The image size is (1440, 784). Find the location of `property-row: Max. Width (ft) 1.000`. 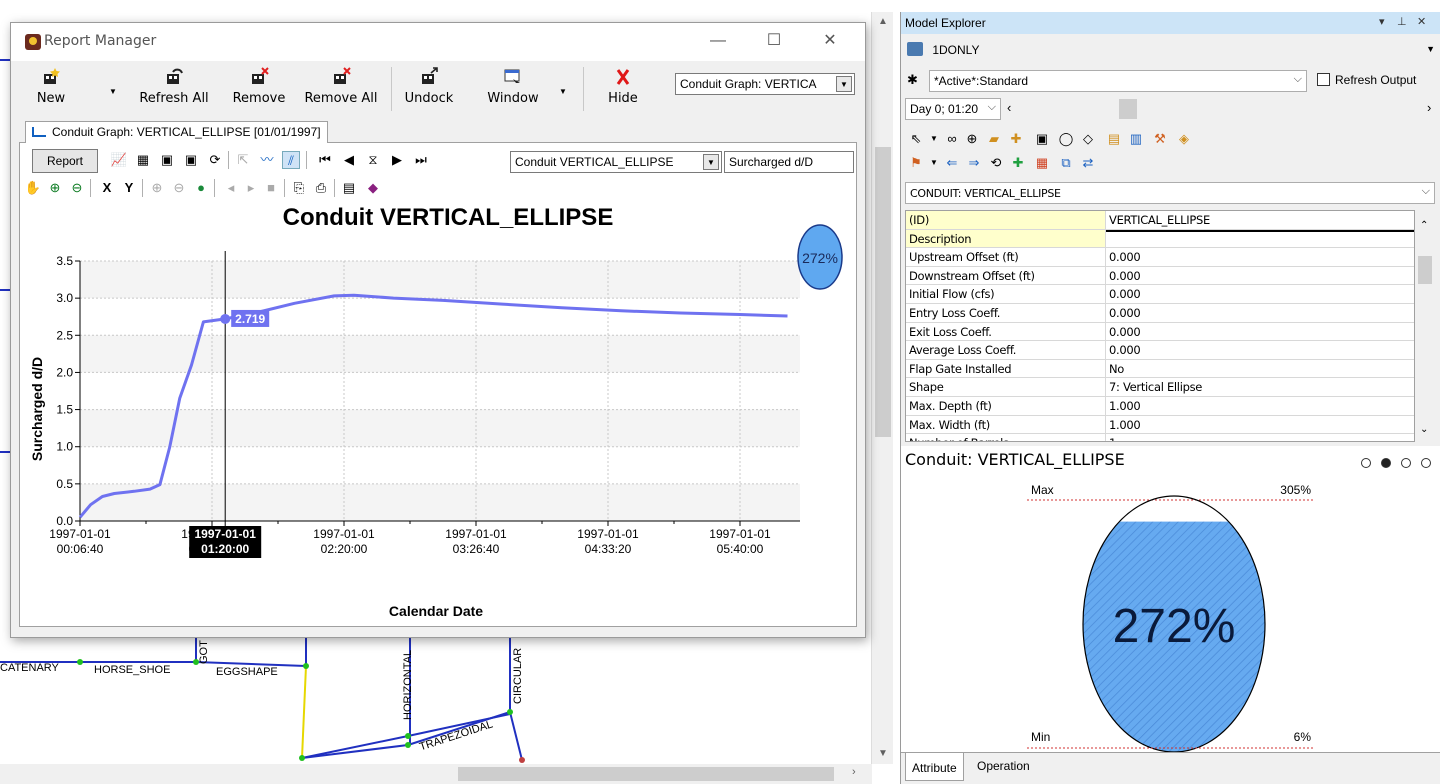

property-row: Max. Width (ft) 1.000 is located at coordinates (1160, 425).